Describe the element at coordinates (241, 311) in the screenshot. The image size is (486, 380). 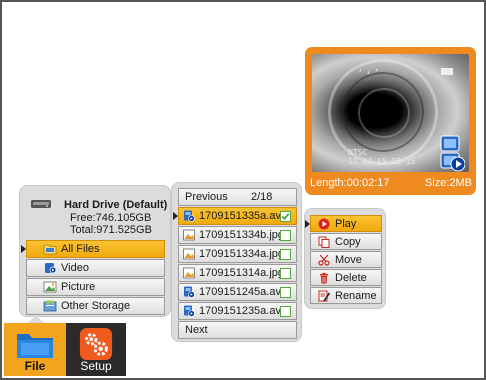
I see `file-name: 1709151235a.avi` at that location.